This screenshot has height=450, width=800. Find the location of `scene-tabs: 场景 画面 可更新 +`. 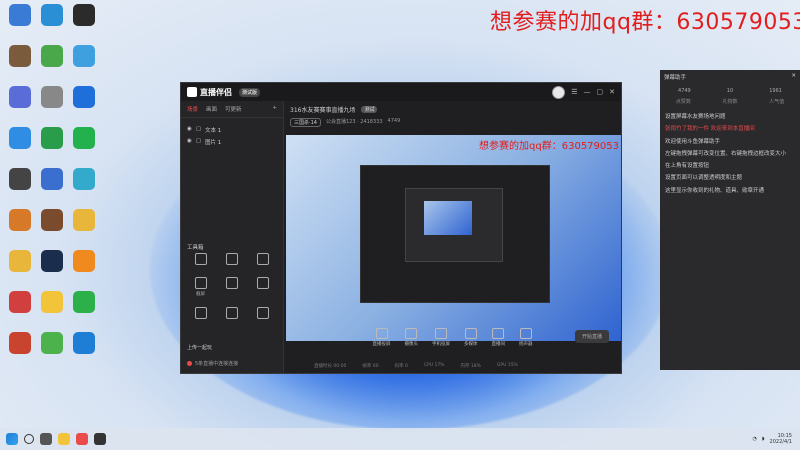

scene-tabs: 场景 画面 可更新 + is located at coordinates (232, 109).